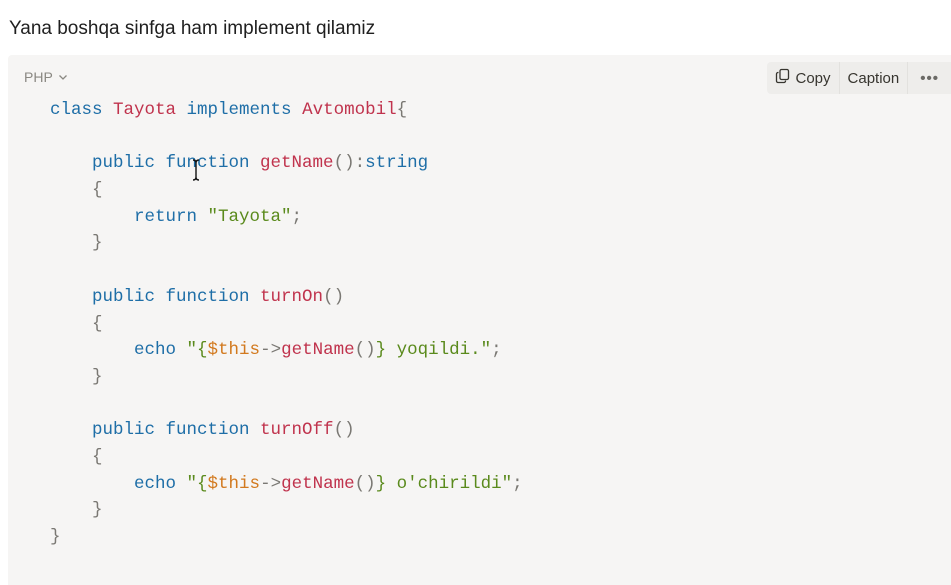 The height and width of the screenshot is (585, 951). I want to click on code-toolbar: Copy Caption •••, so click(858, 78).